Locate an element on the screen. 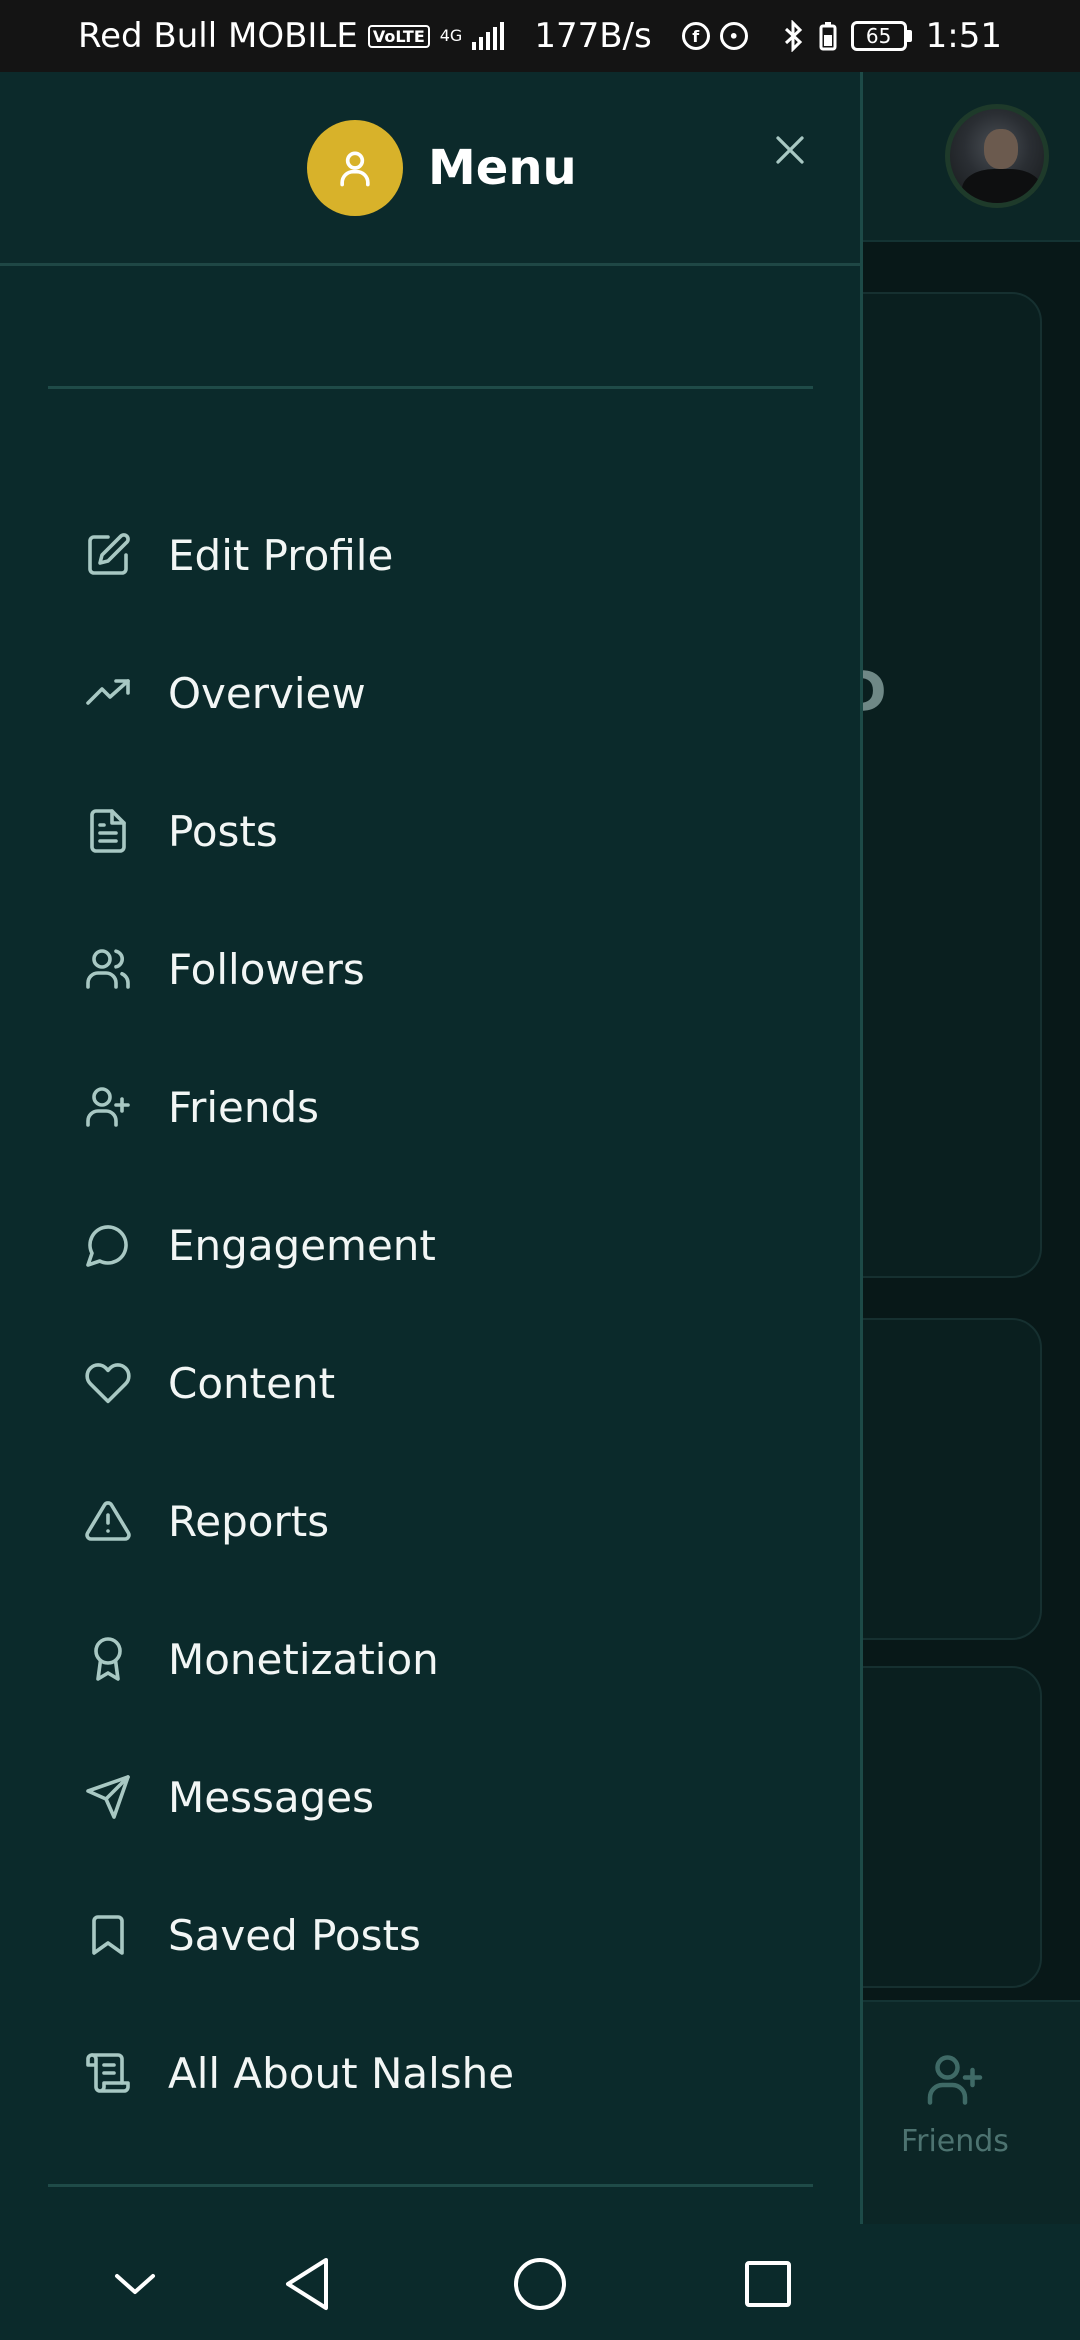  nav-recents-button is located at coordinates (768, 2284).